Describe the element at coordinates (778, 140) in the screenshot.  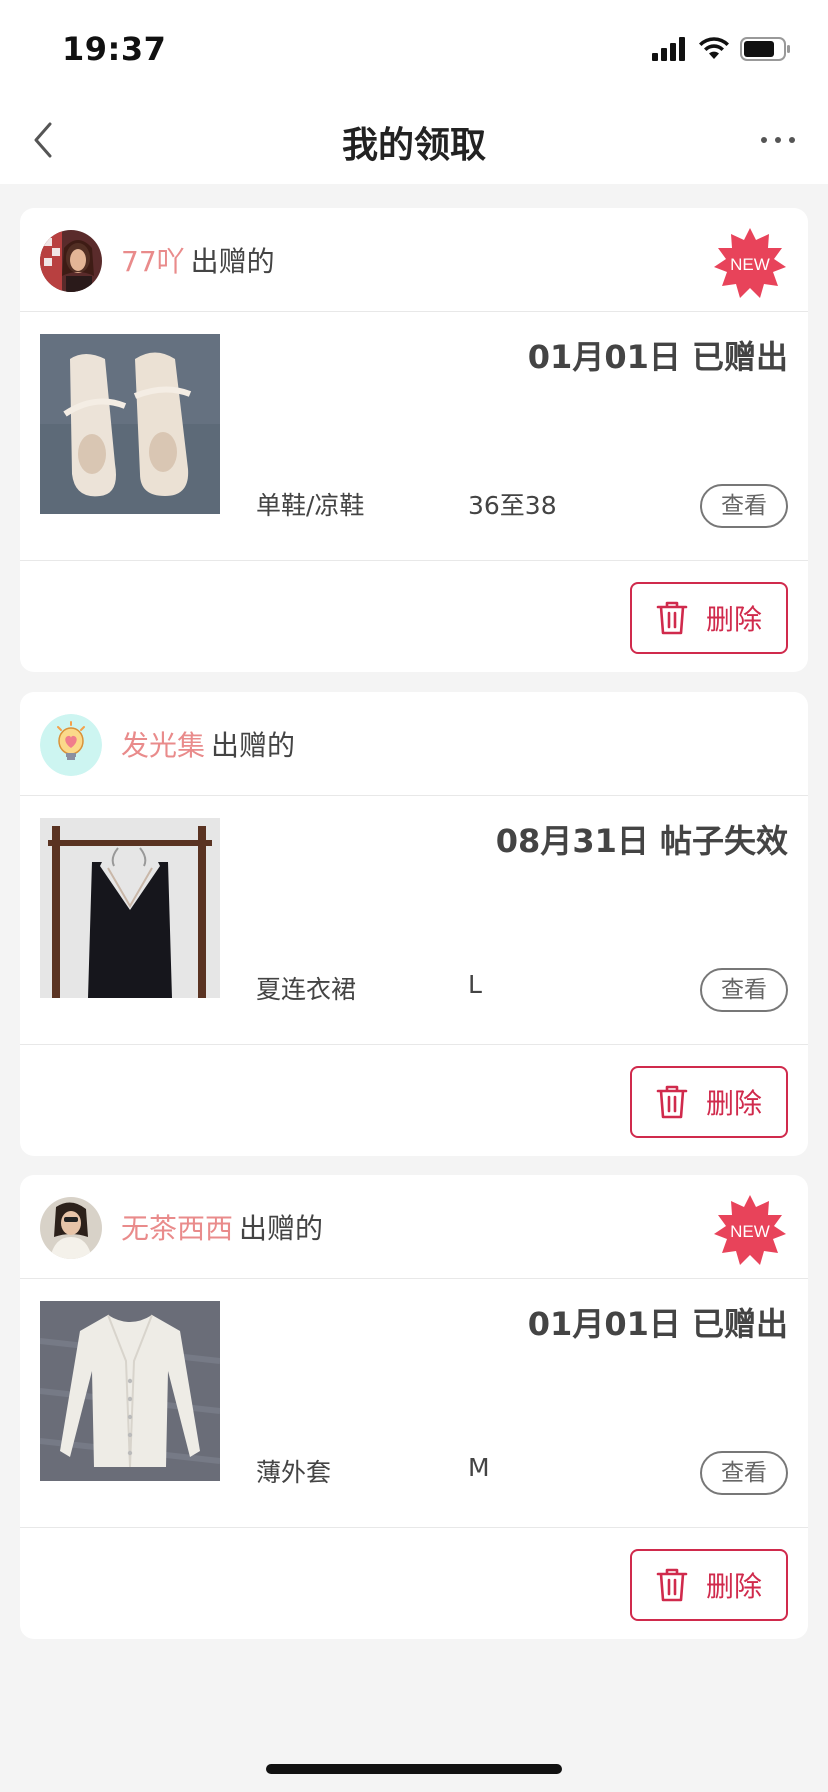
I see `more-horizontal-icon` at that location.